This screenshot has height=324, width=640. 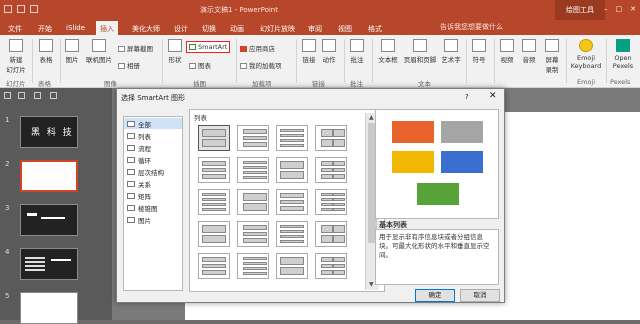 I want to click on my-addins-button: 我的加载项, so click(x=261, y=65).